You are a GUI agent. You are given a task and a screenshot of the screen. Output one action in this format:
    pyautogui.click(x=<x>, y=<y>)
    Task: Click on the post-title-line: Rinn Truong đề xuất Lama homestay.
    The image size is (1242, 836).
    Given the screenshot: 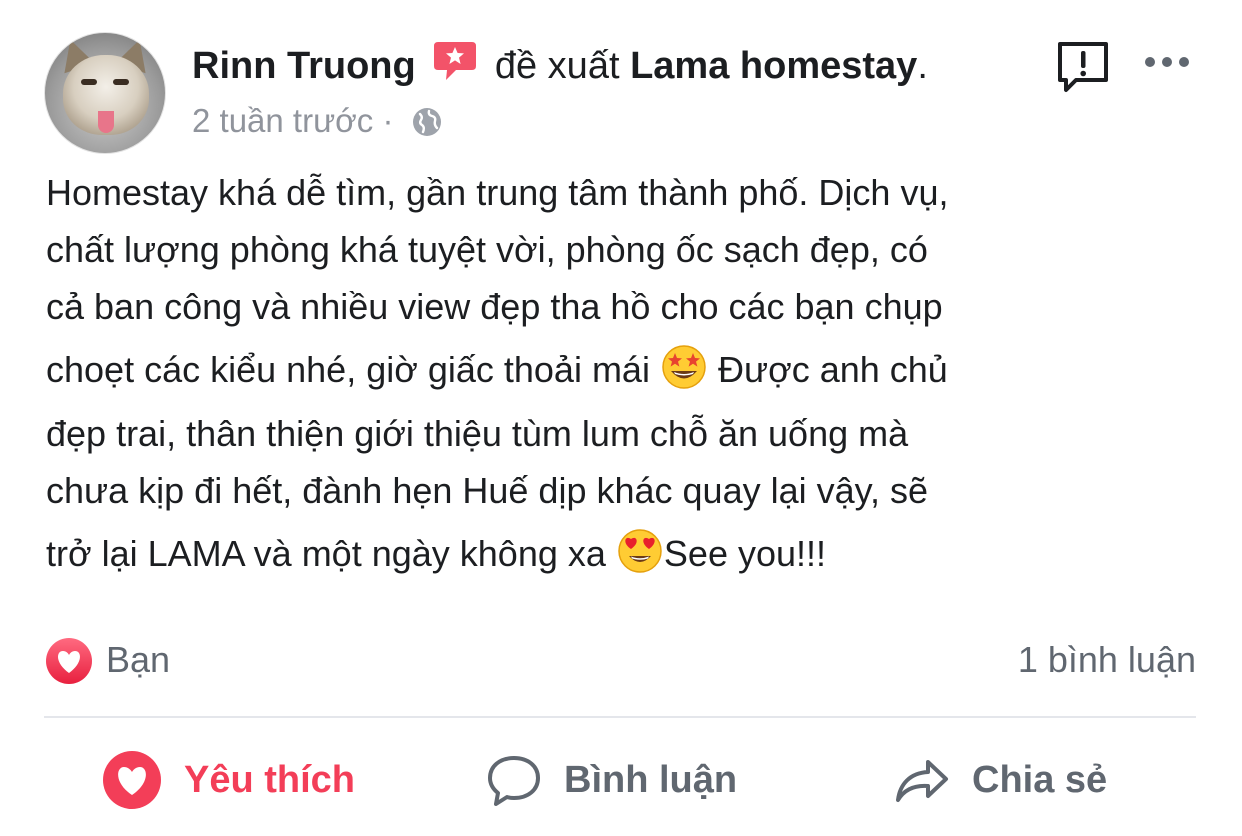 What is the action you would take?
    pyautogui.click(x=560, y=65)
    